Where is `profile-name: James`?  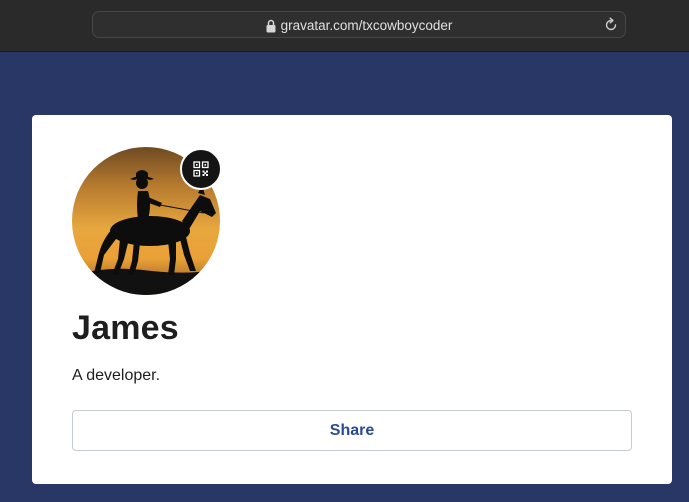
profile-name: James is located at coordinates (125, 328).